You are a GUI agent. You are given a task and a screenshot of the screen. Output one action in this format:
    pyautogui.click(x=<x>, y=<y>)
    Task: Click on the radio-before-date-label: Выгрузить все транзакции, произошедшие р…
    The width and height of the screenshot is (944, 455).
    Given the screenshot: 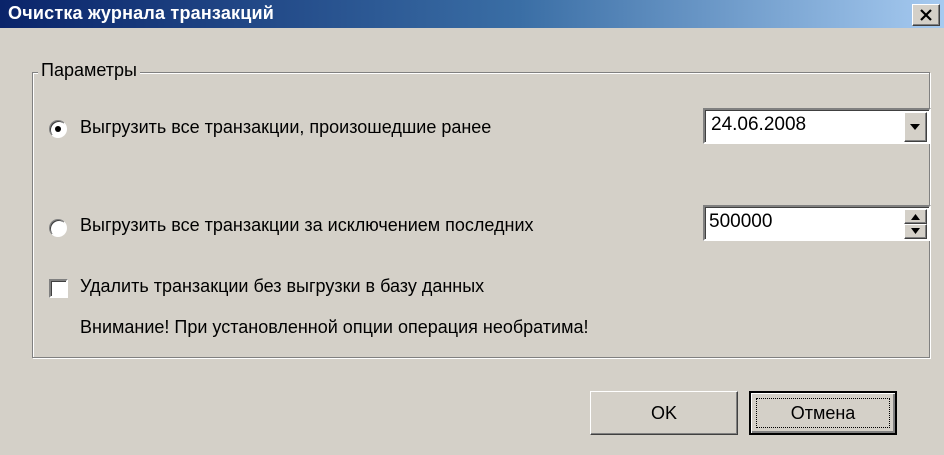 What is the action you would take?
    pyautogui.click(x=285, y=127)
    